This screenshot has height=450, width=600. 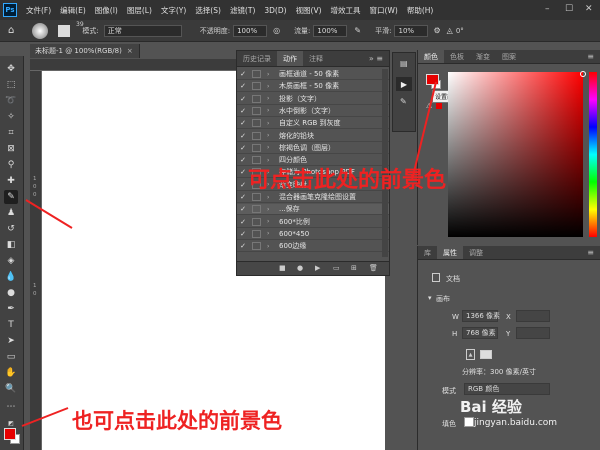 I want to click on rectangle-tool-icon: ▭, so click(x=11, y=357).